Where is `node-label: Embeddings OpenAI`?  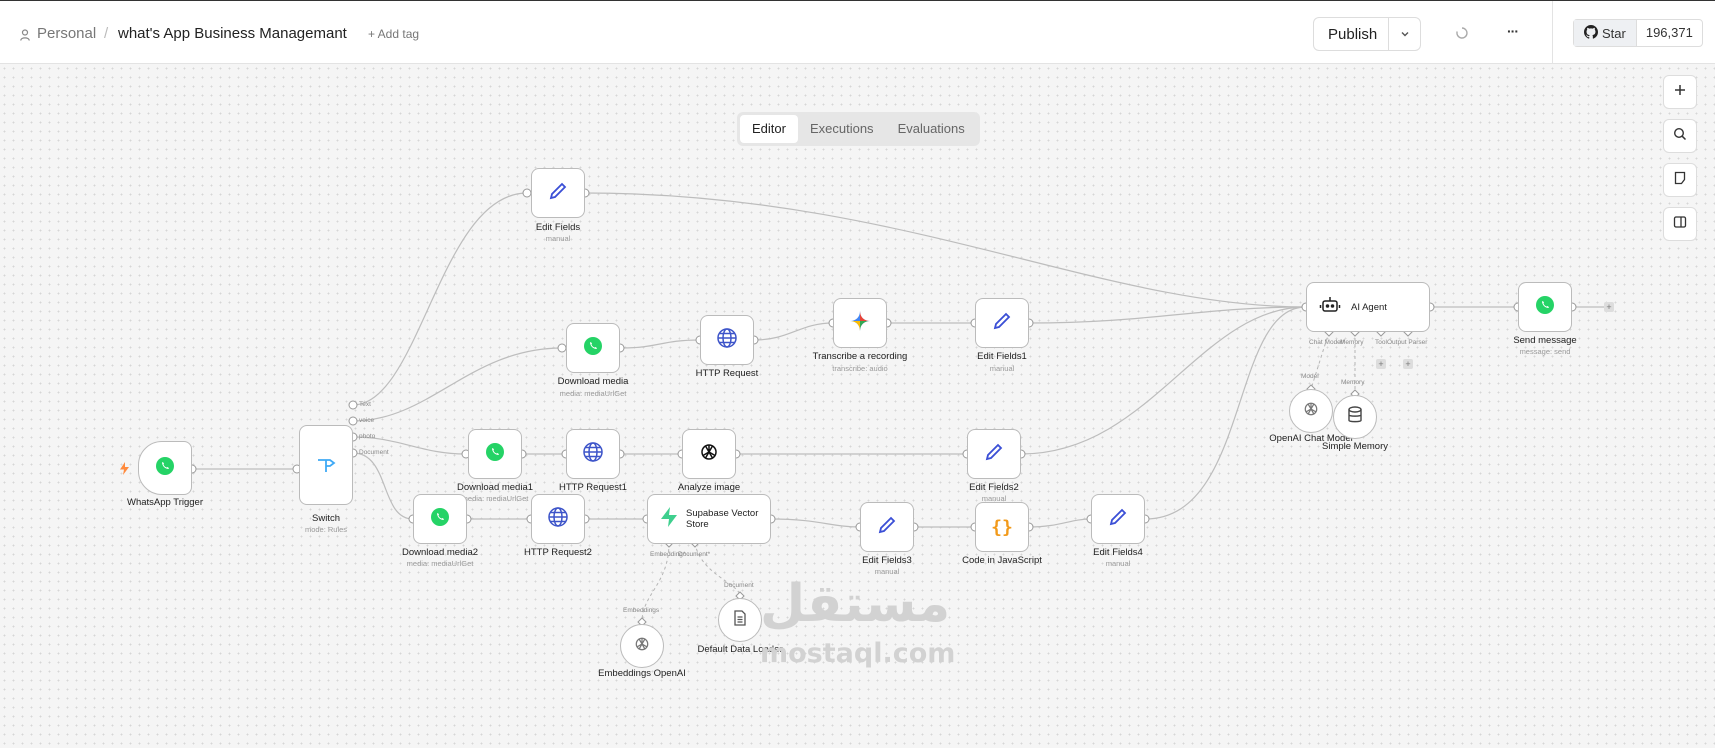
node-label: Embeddings OpenAI is located at coordinates (642, 673).